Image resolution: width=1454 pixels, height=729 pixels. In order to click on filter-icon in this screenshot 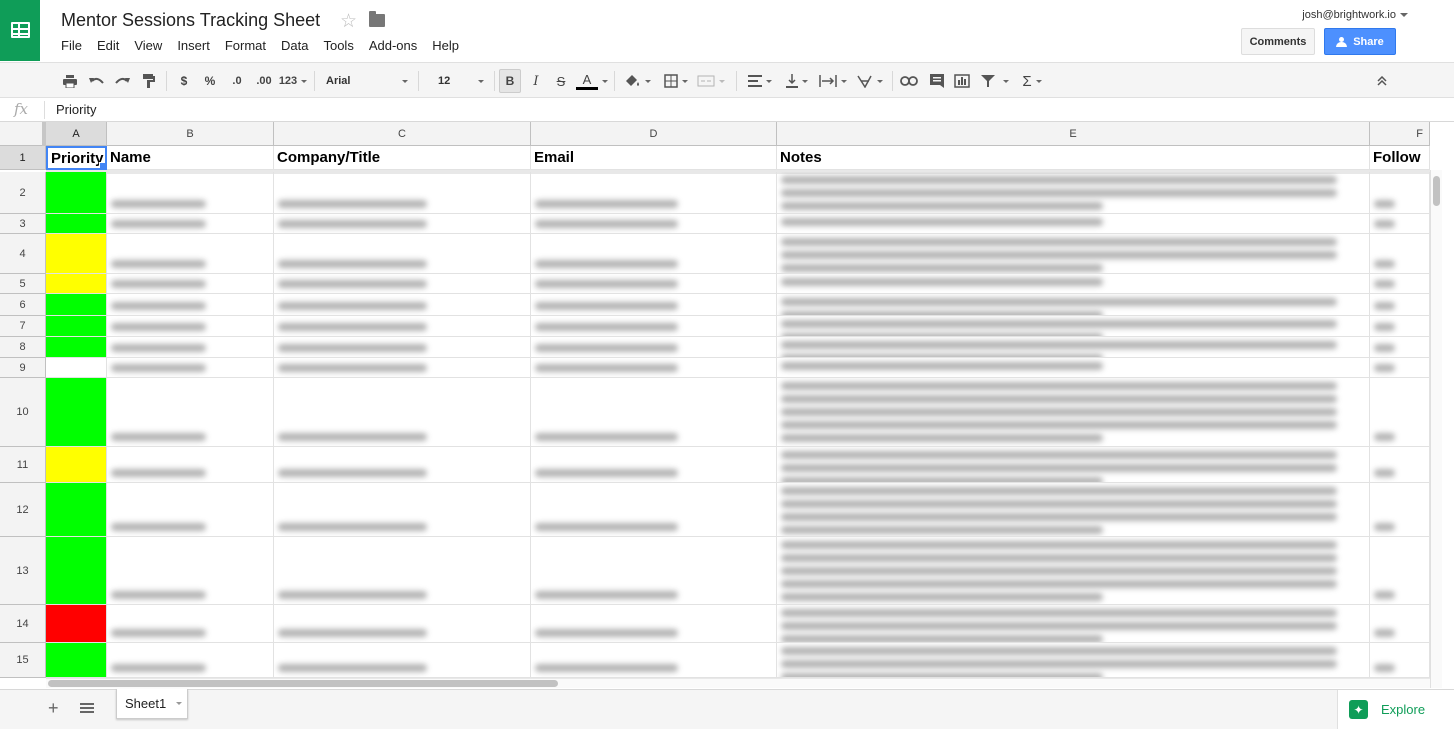, I will do `click(995, 81)`.